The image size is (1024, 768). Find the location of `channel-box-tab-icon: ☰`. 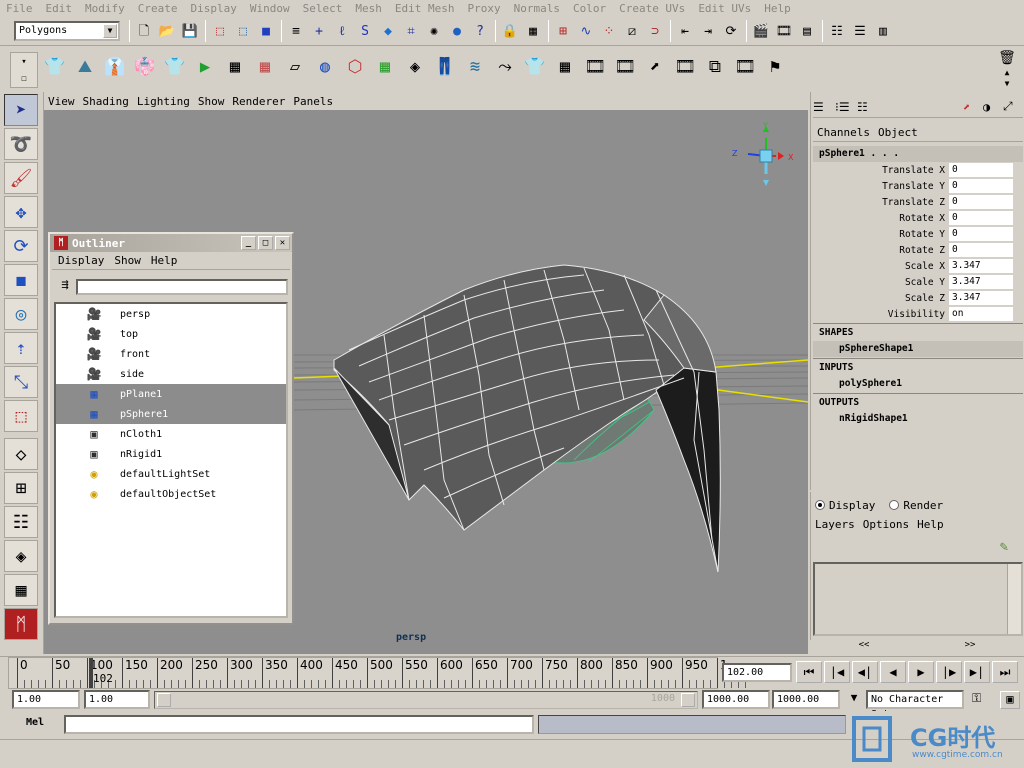

channel-box-tab-icon: ☰ is located at coordinates (824, 107).